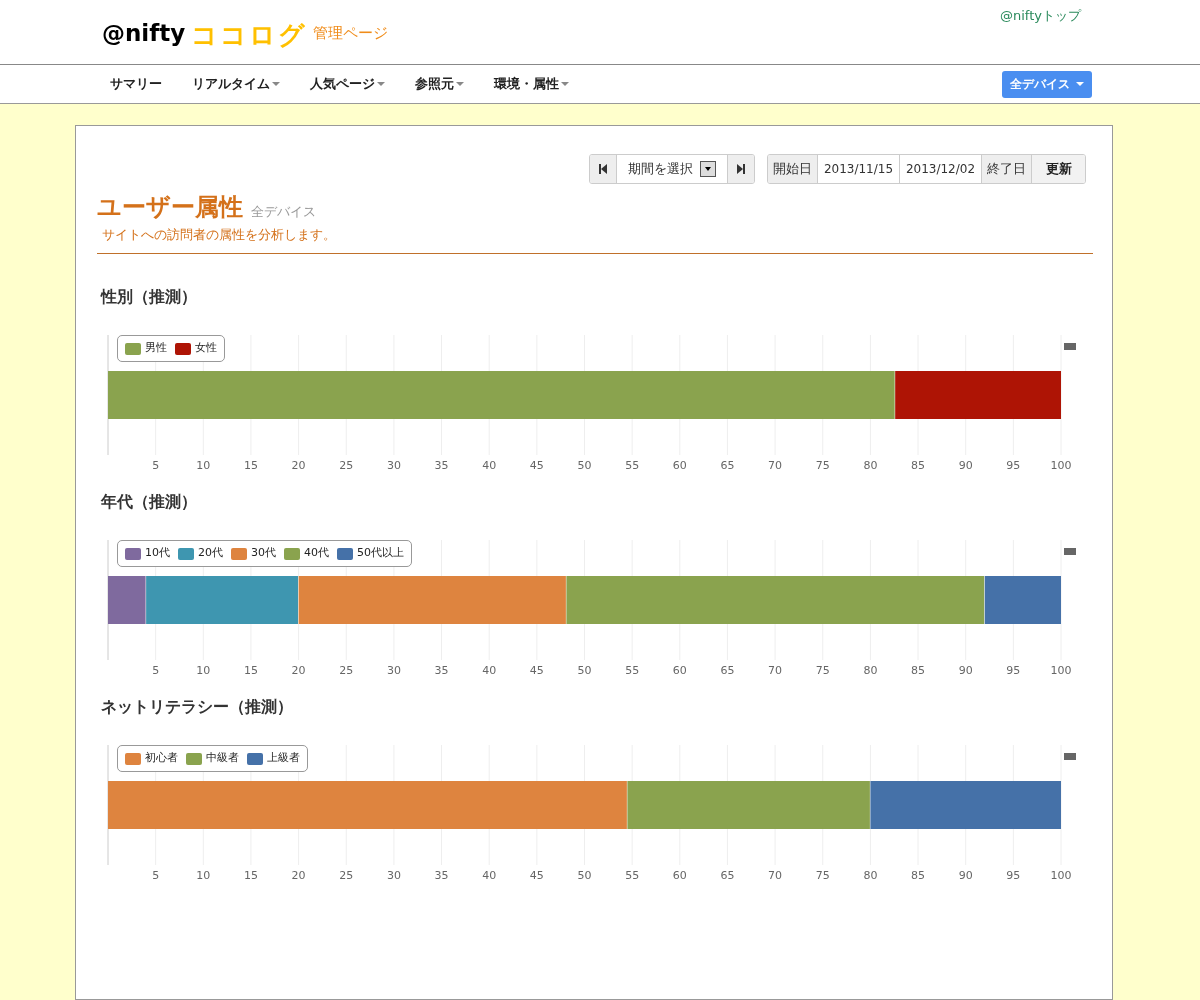  What do you see at coordinates (170, 207) in the screenshot?
I see `page-title: ユーザー属性` at bounding box center [170, 207].